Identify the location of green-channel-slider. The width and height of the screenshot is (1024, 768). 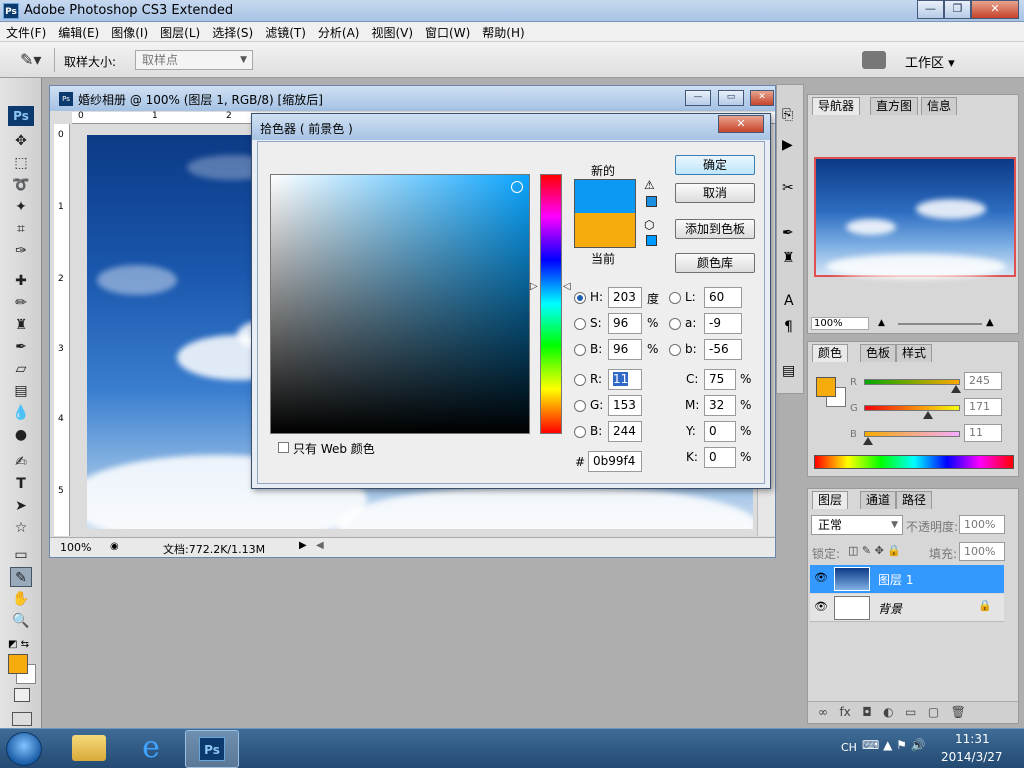
(912, 408).